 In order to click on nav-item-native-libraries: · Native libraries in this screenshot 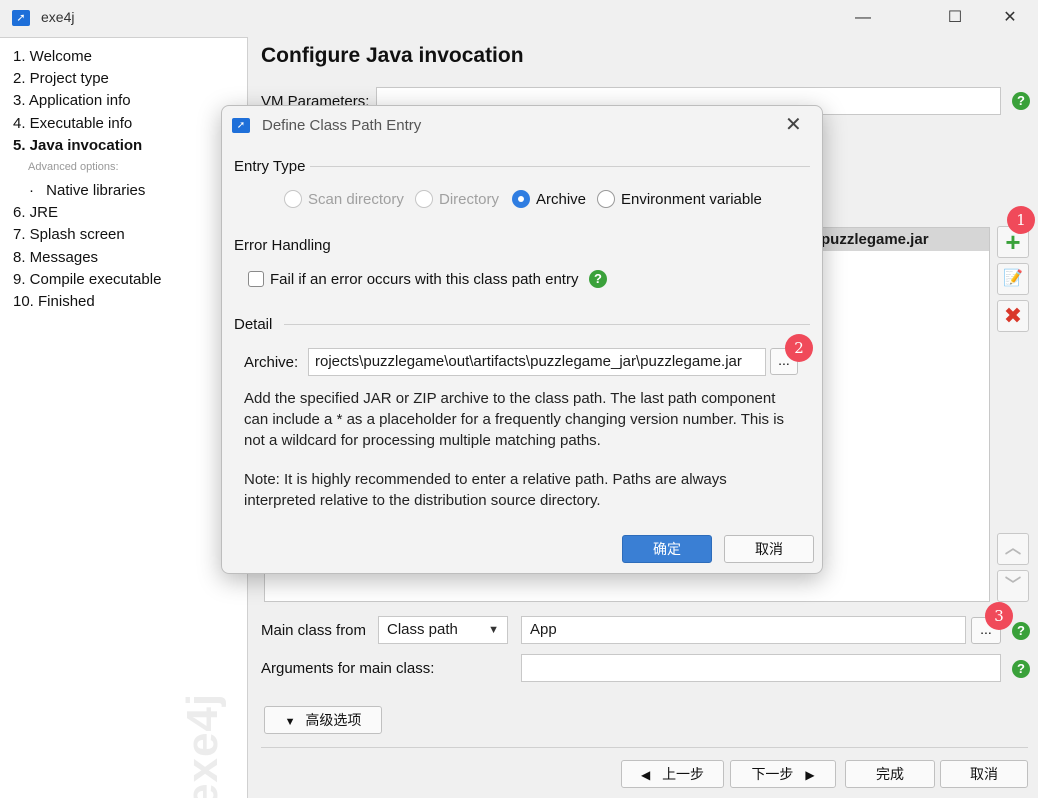, I will do `click(87, 190)`.